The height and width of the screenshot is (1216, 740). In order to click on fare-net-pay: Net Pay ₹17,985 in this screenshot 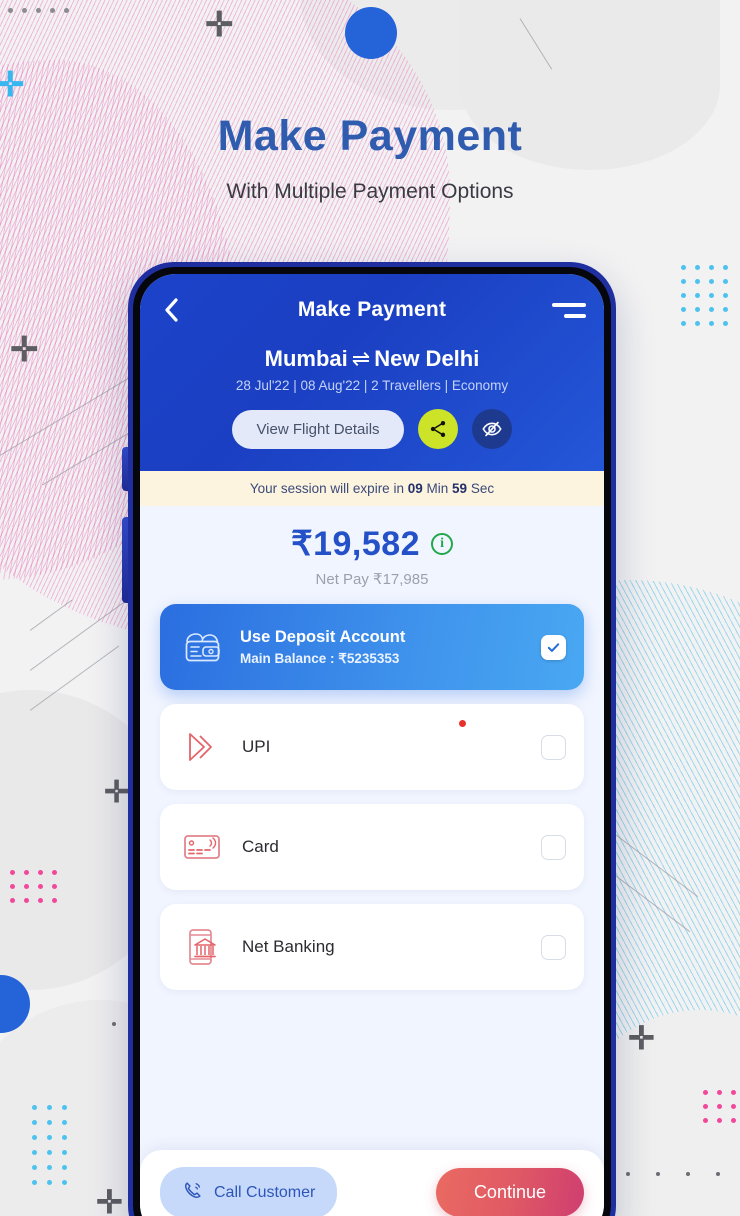, I will do `click(372, 579)`.